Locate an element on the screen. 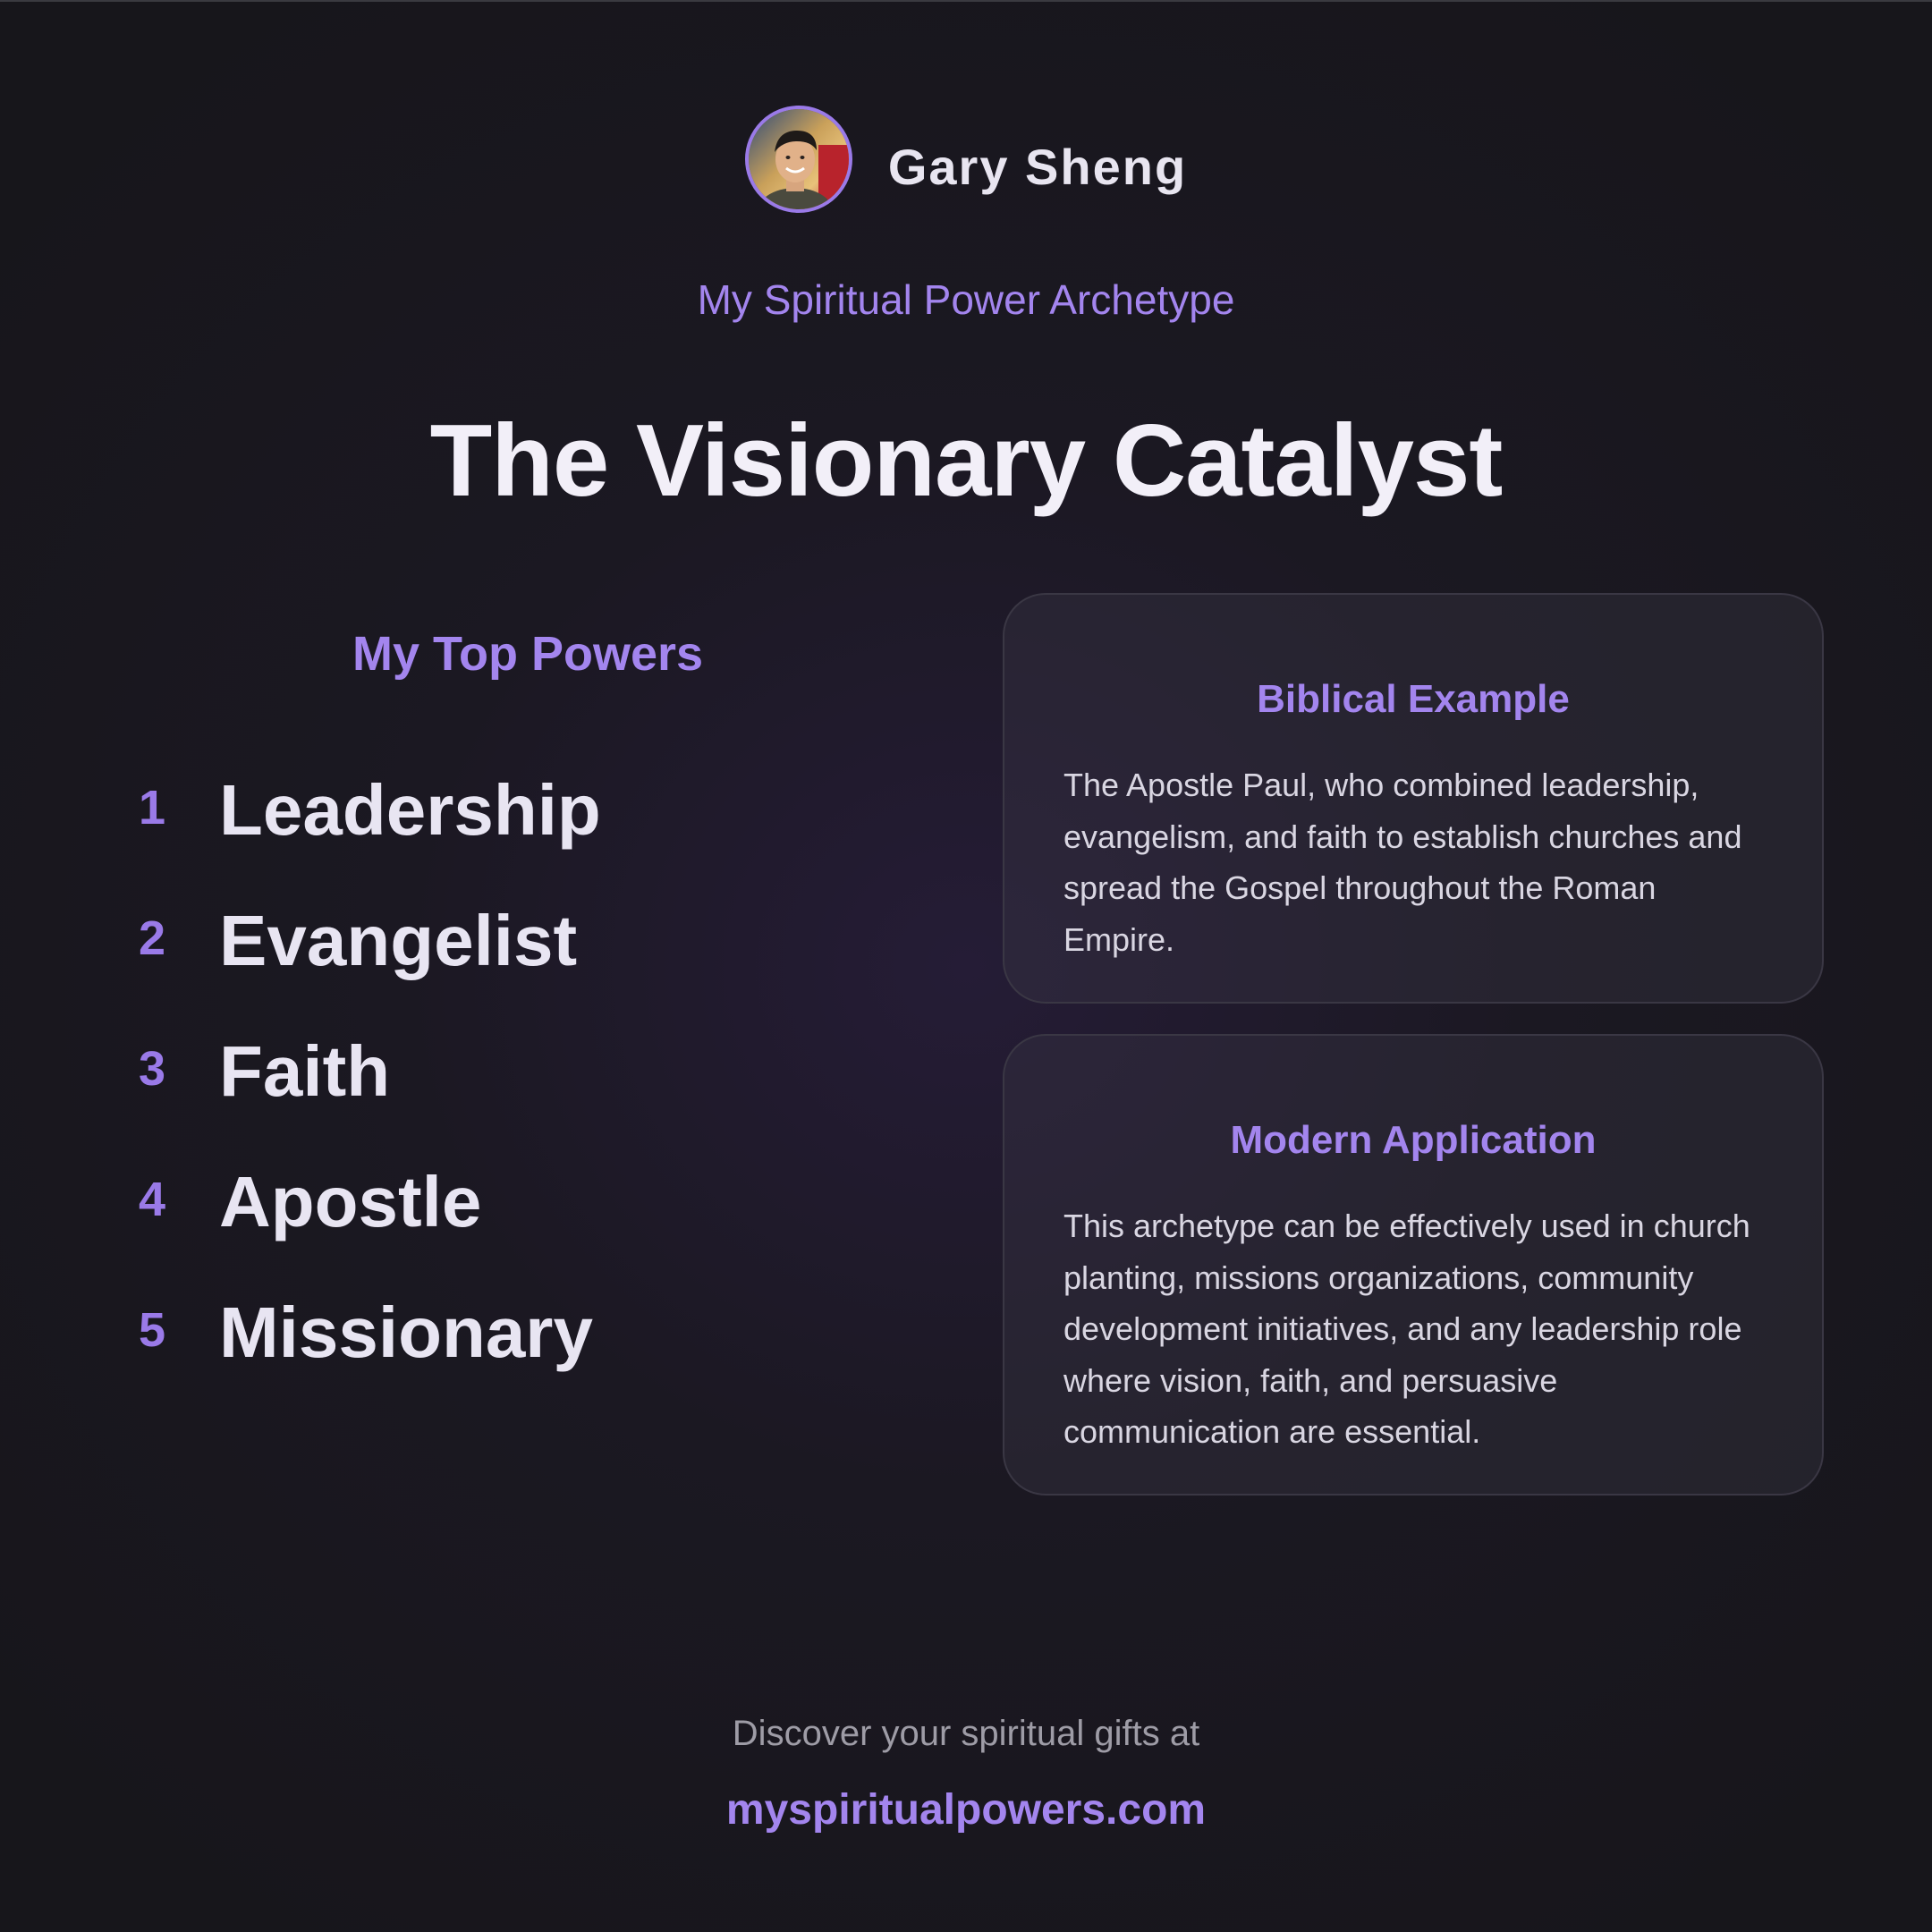 This screenshot has width=1932, height=1932. power-label: Evangelist is located at coordinates (398, 940).